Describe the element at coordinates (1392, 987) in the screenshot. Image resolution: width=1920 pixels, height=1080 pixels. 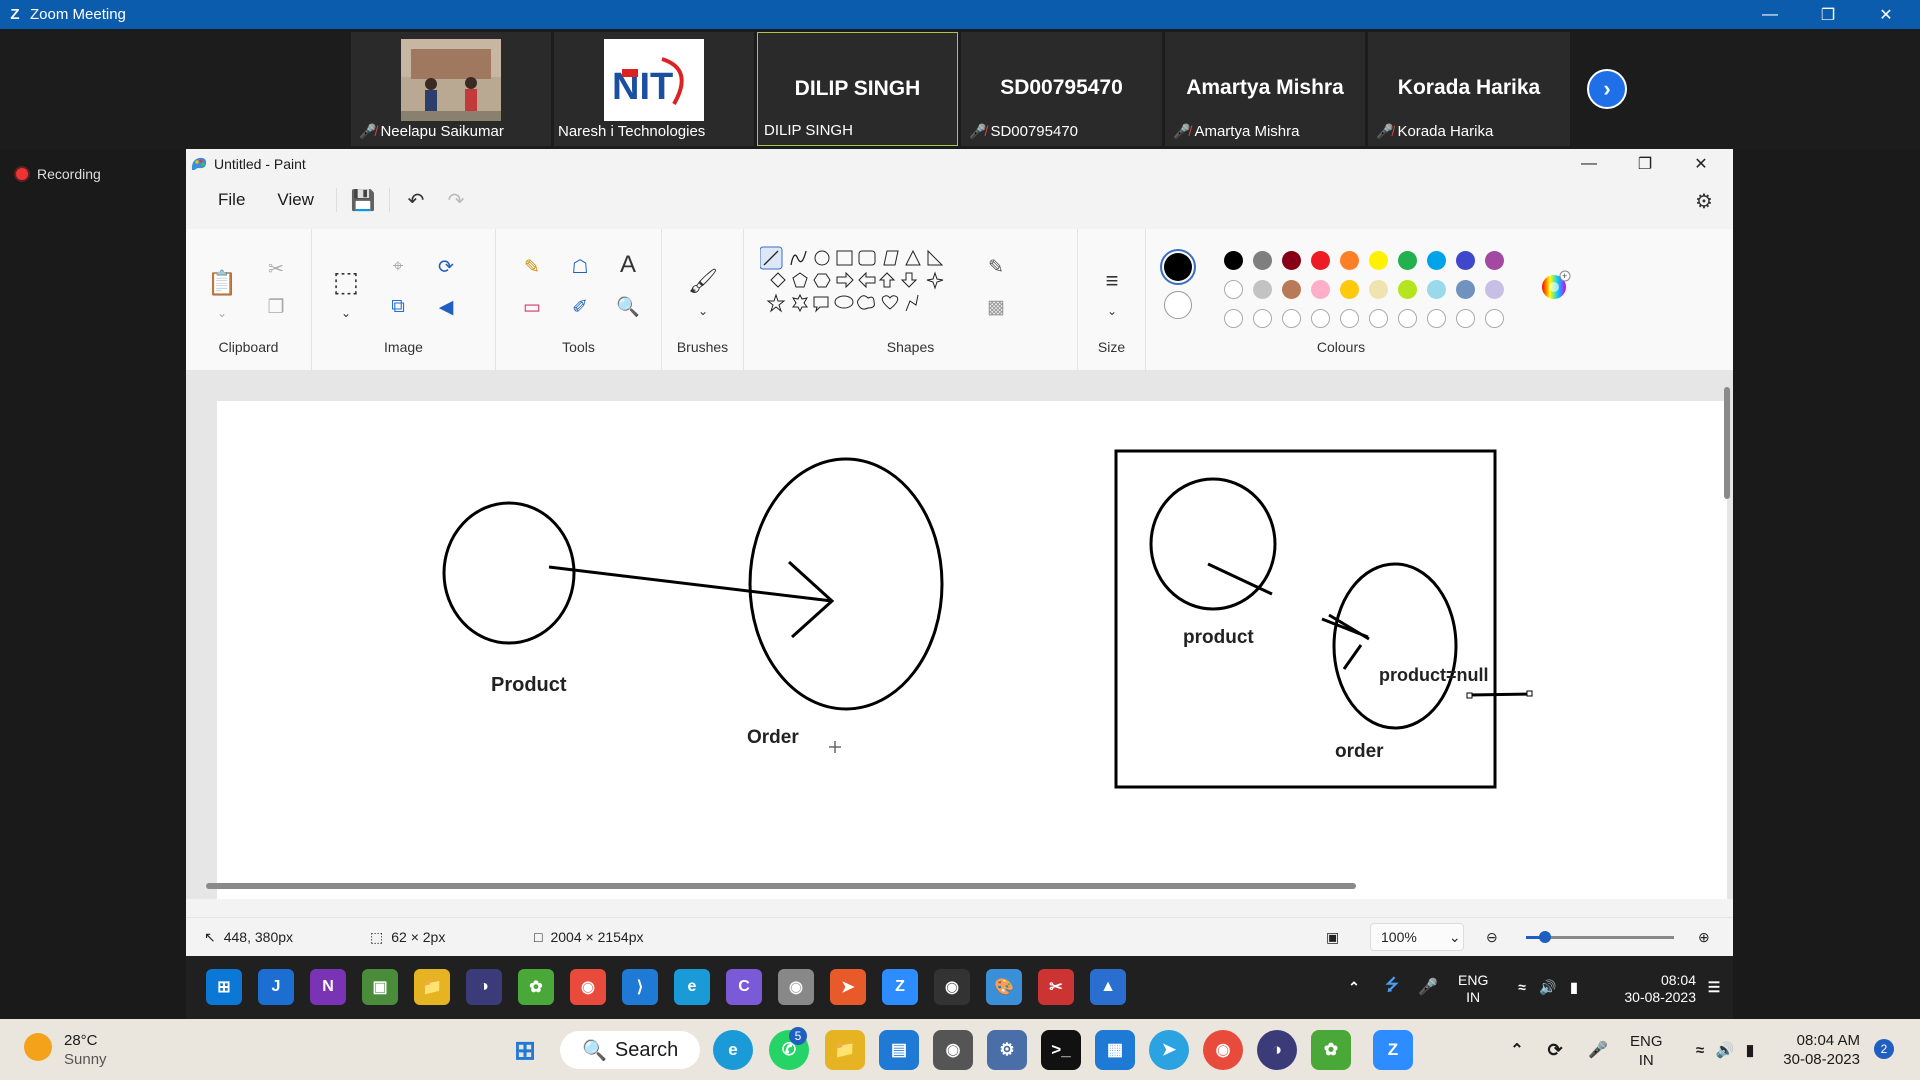
I see `bluetooth-icon: ⭍` at that location.